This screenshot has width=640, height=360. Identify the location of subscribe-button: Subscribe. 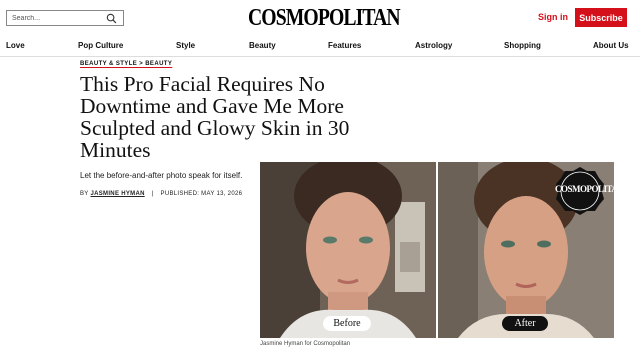
(601, 17).